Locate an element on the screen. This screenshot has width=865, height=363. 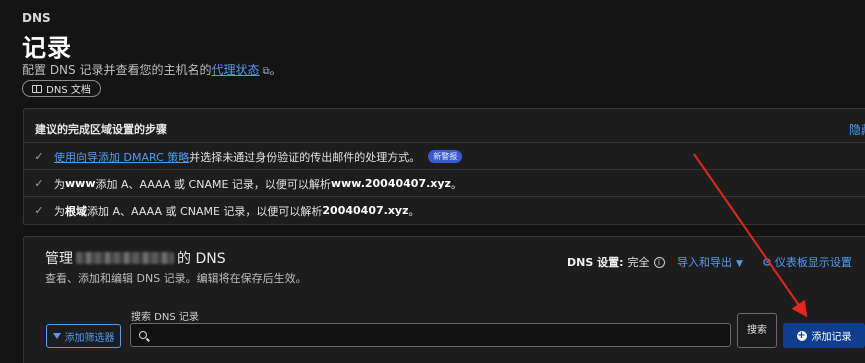
add-record-button: + 添加记录 is located at coordinates (824, 335).